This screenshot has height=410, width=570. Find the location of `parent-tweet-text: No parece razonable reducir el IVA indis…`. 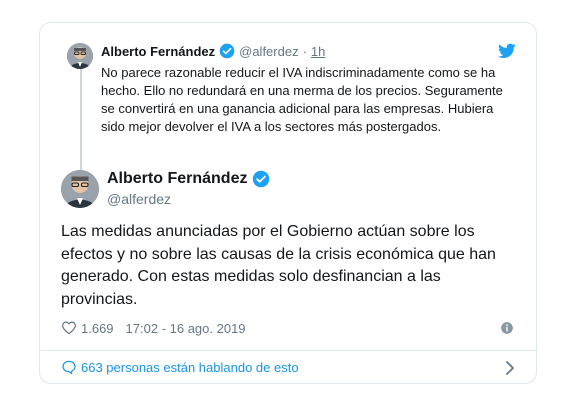

parent-tweet-text: No parece razonable reducir el IVA indis… is located at coordinates (302, 99).